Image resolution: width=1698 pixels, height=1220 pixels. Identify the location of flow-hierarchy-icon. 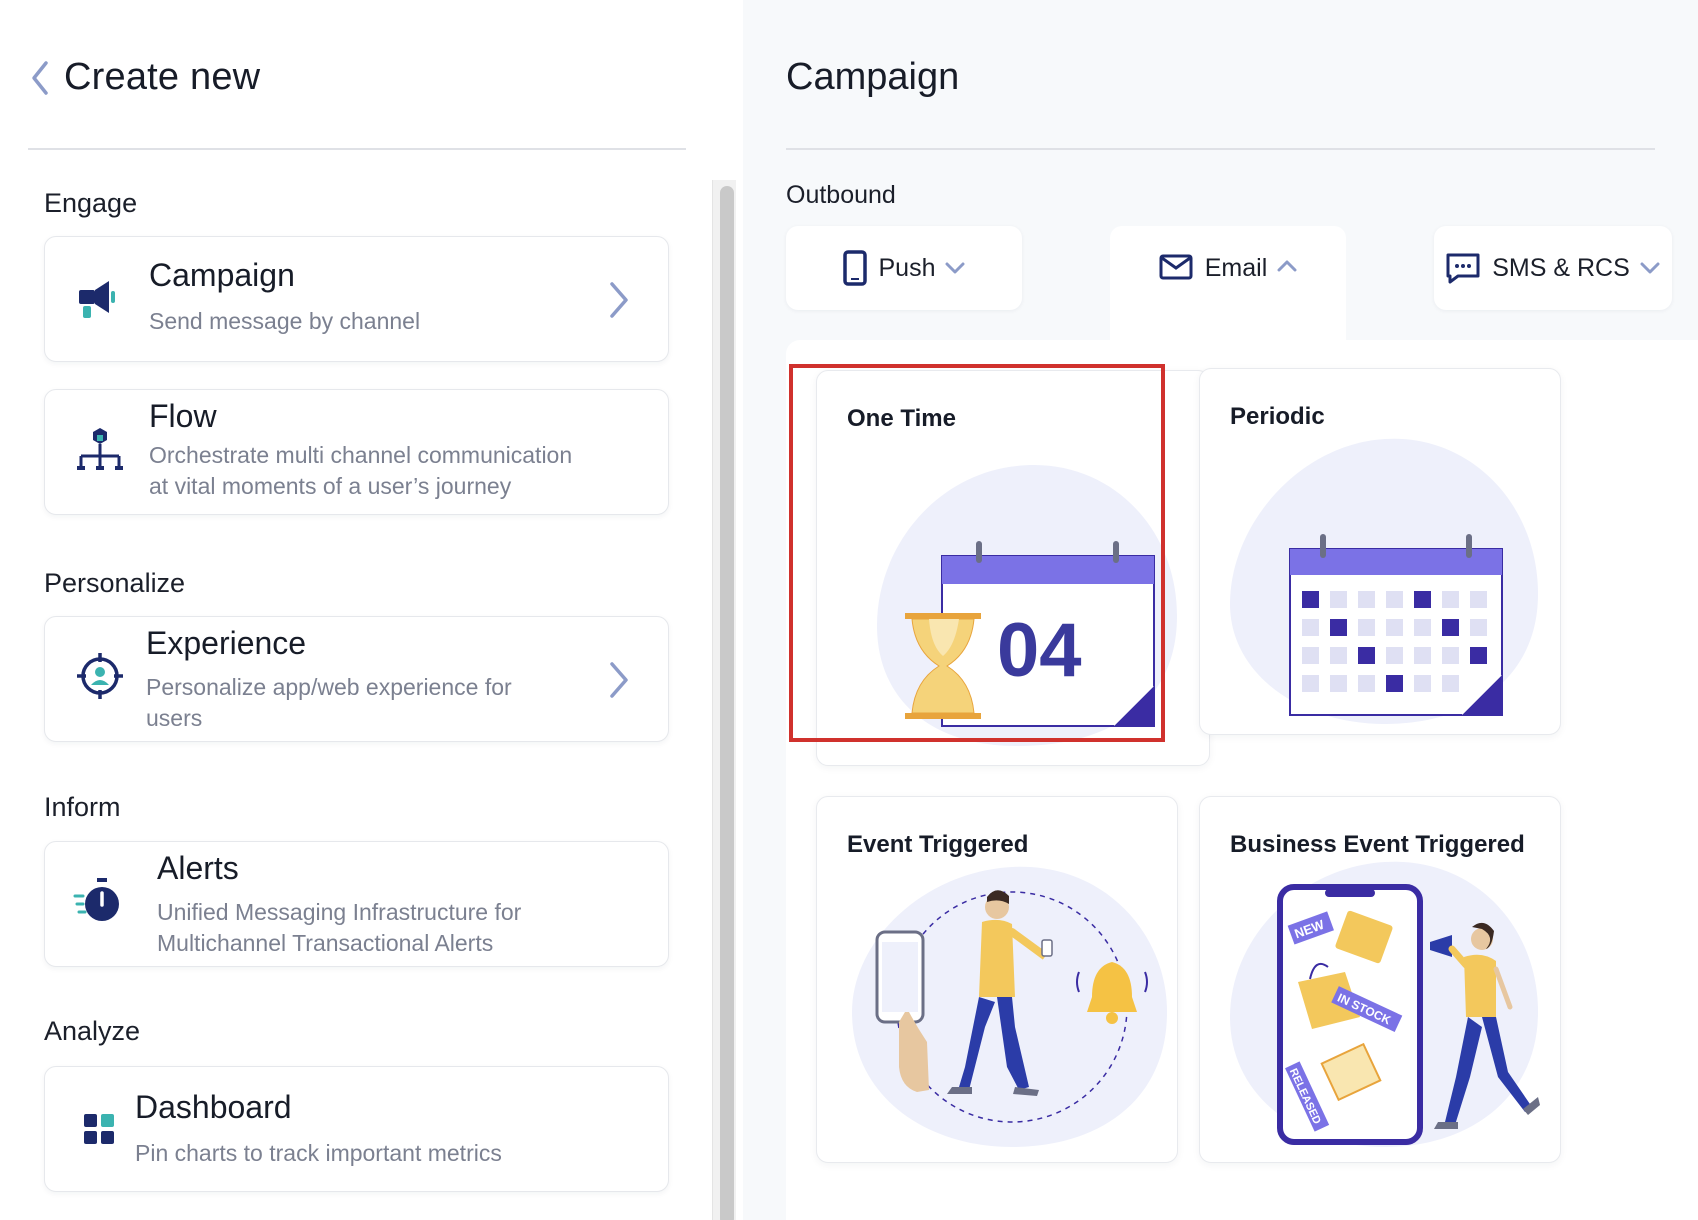
(100, 449).